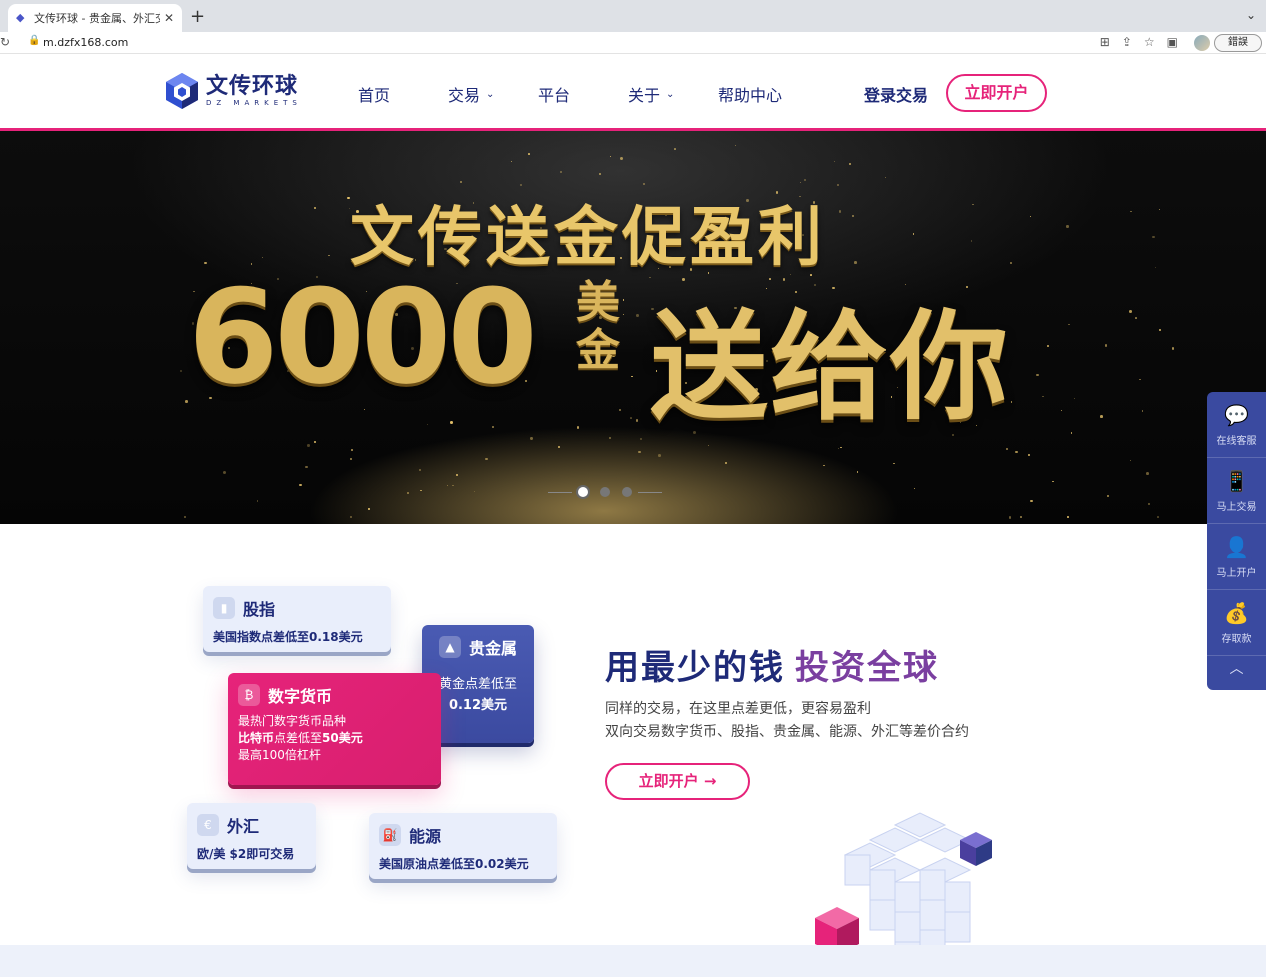  What do you see at coordinates (463, 846) in the screenshot?
I see `card-energy: ⛽ 能源 美国原油点差低至0.02美元` at bounding box center [463, 846].